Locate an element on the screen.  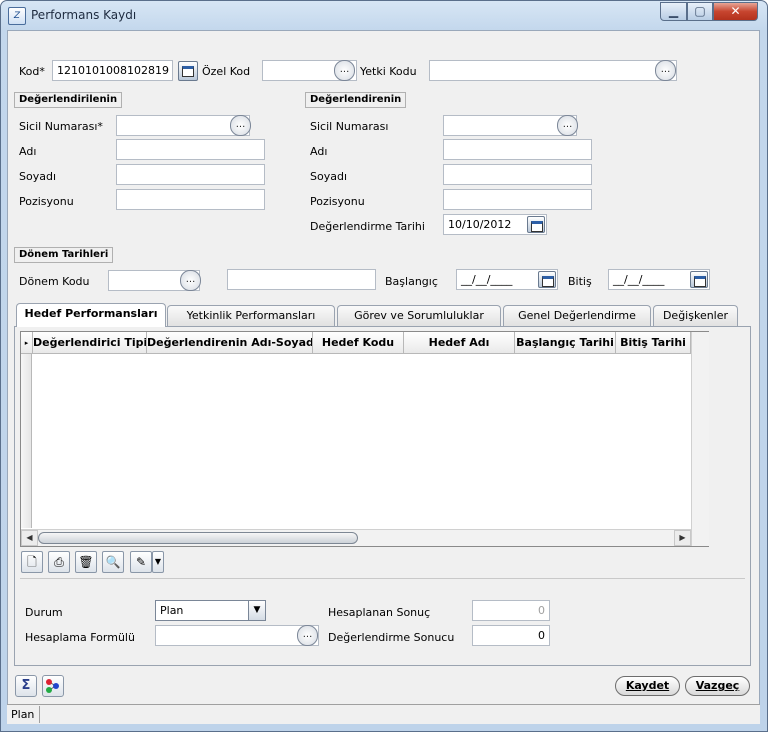
degerlendirilen-pozisyon-field is located at coordinates (190, 199).